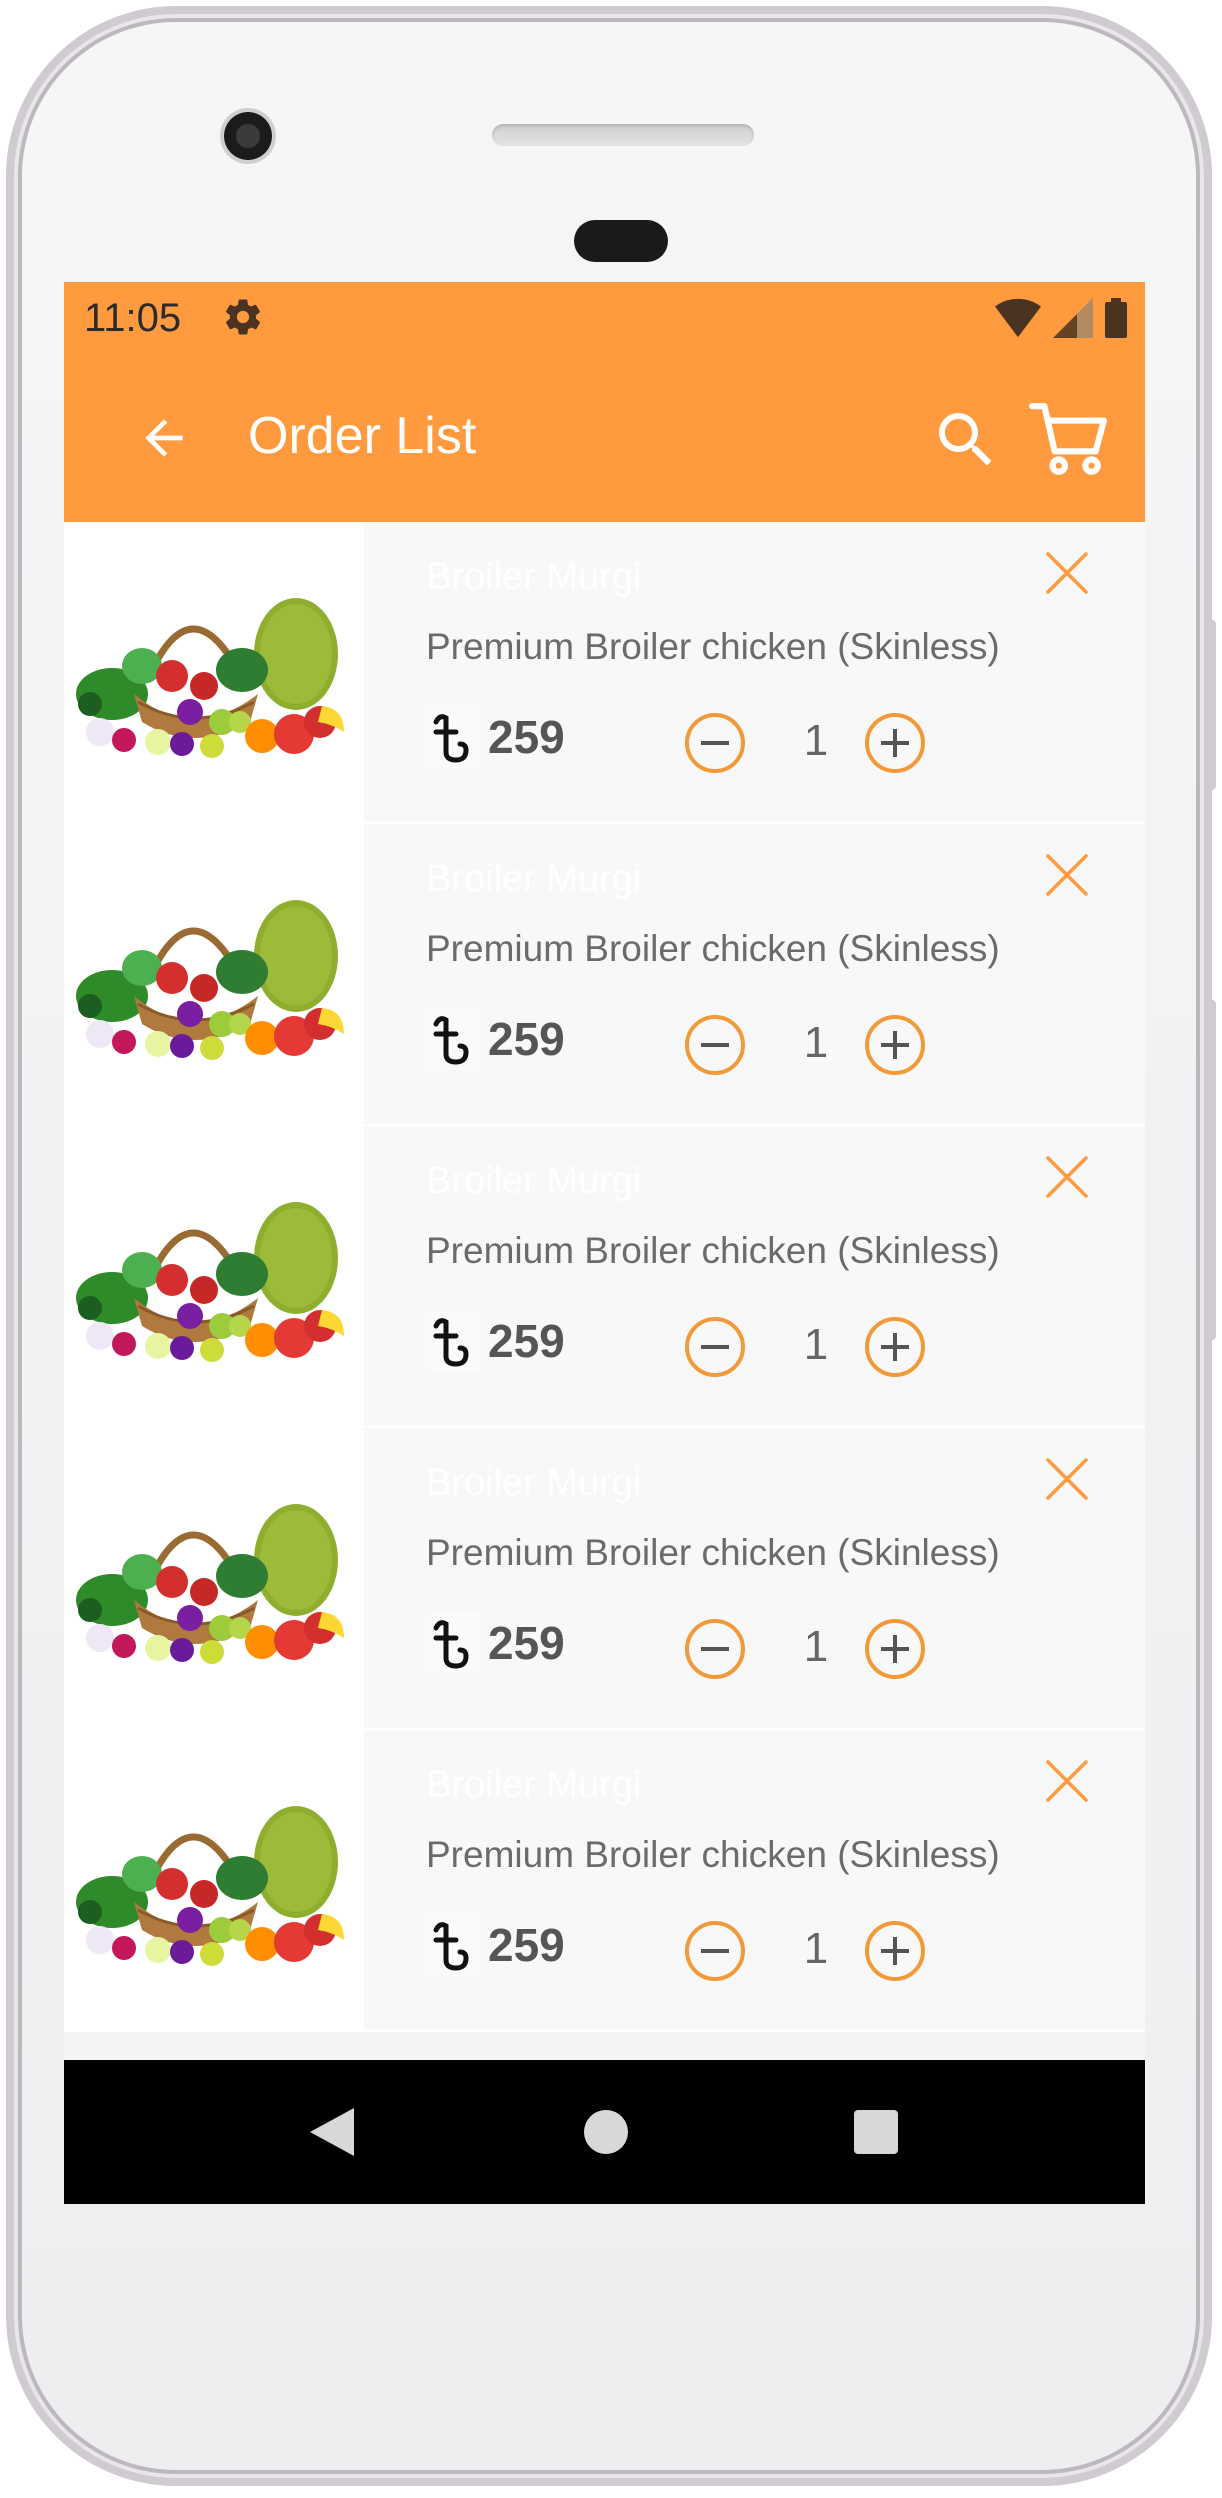 The height and width of the screenshot is (2498, 1222). What do you see at coordinates (604, 438) in the screenshot?
I see `app-bar: Order List` at bounding box center [604, 438].